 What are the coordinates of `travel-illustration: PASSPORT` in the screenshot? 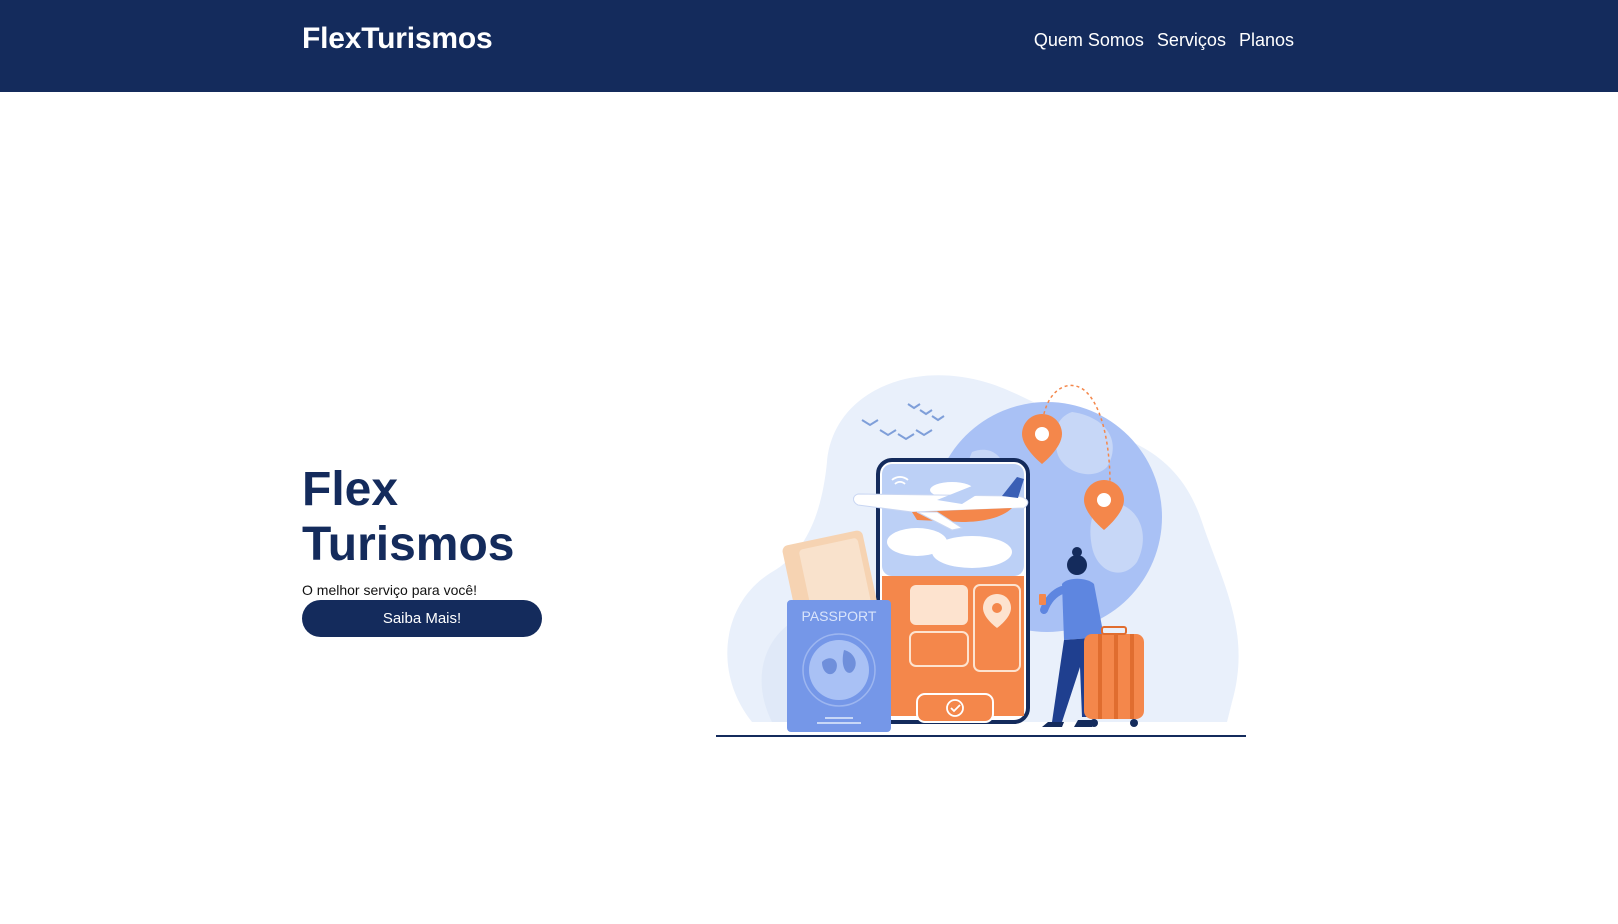 It's located at (981, 556).